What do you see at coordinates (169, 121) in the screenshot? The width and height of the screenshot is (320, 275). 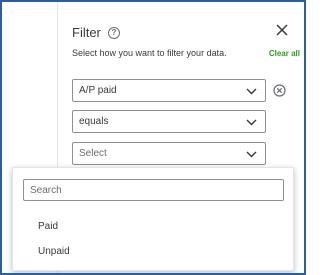 I see `operator-select: equals` at bounding box center [169, 121].